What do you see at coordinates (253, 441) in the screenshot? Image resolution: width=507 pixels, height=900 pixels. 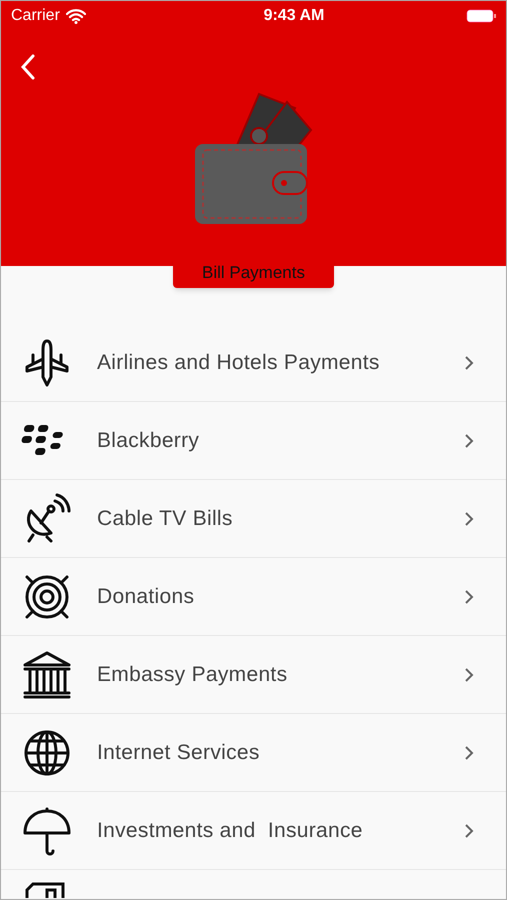 I see `list-item: Blackberry` at bounding box center [253, 441].